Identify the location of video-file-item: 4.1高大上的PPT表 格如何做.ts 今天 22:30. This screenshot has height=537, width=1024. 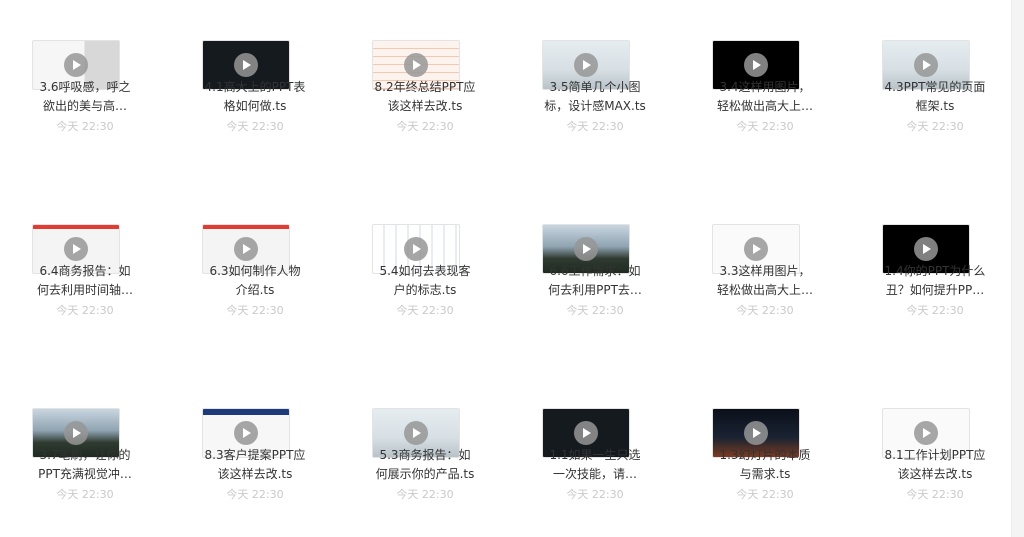
(255, 80).